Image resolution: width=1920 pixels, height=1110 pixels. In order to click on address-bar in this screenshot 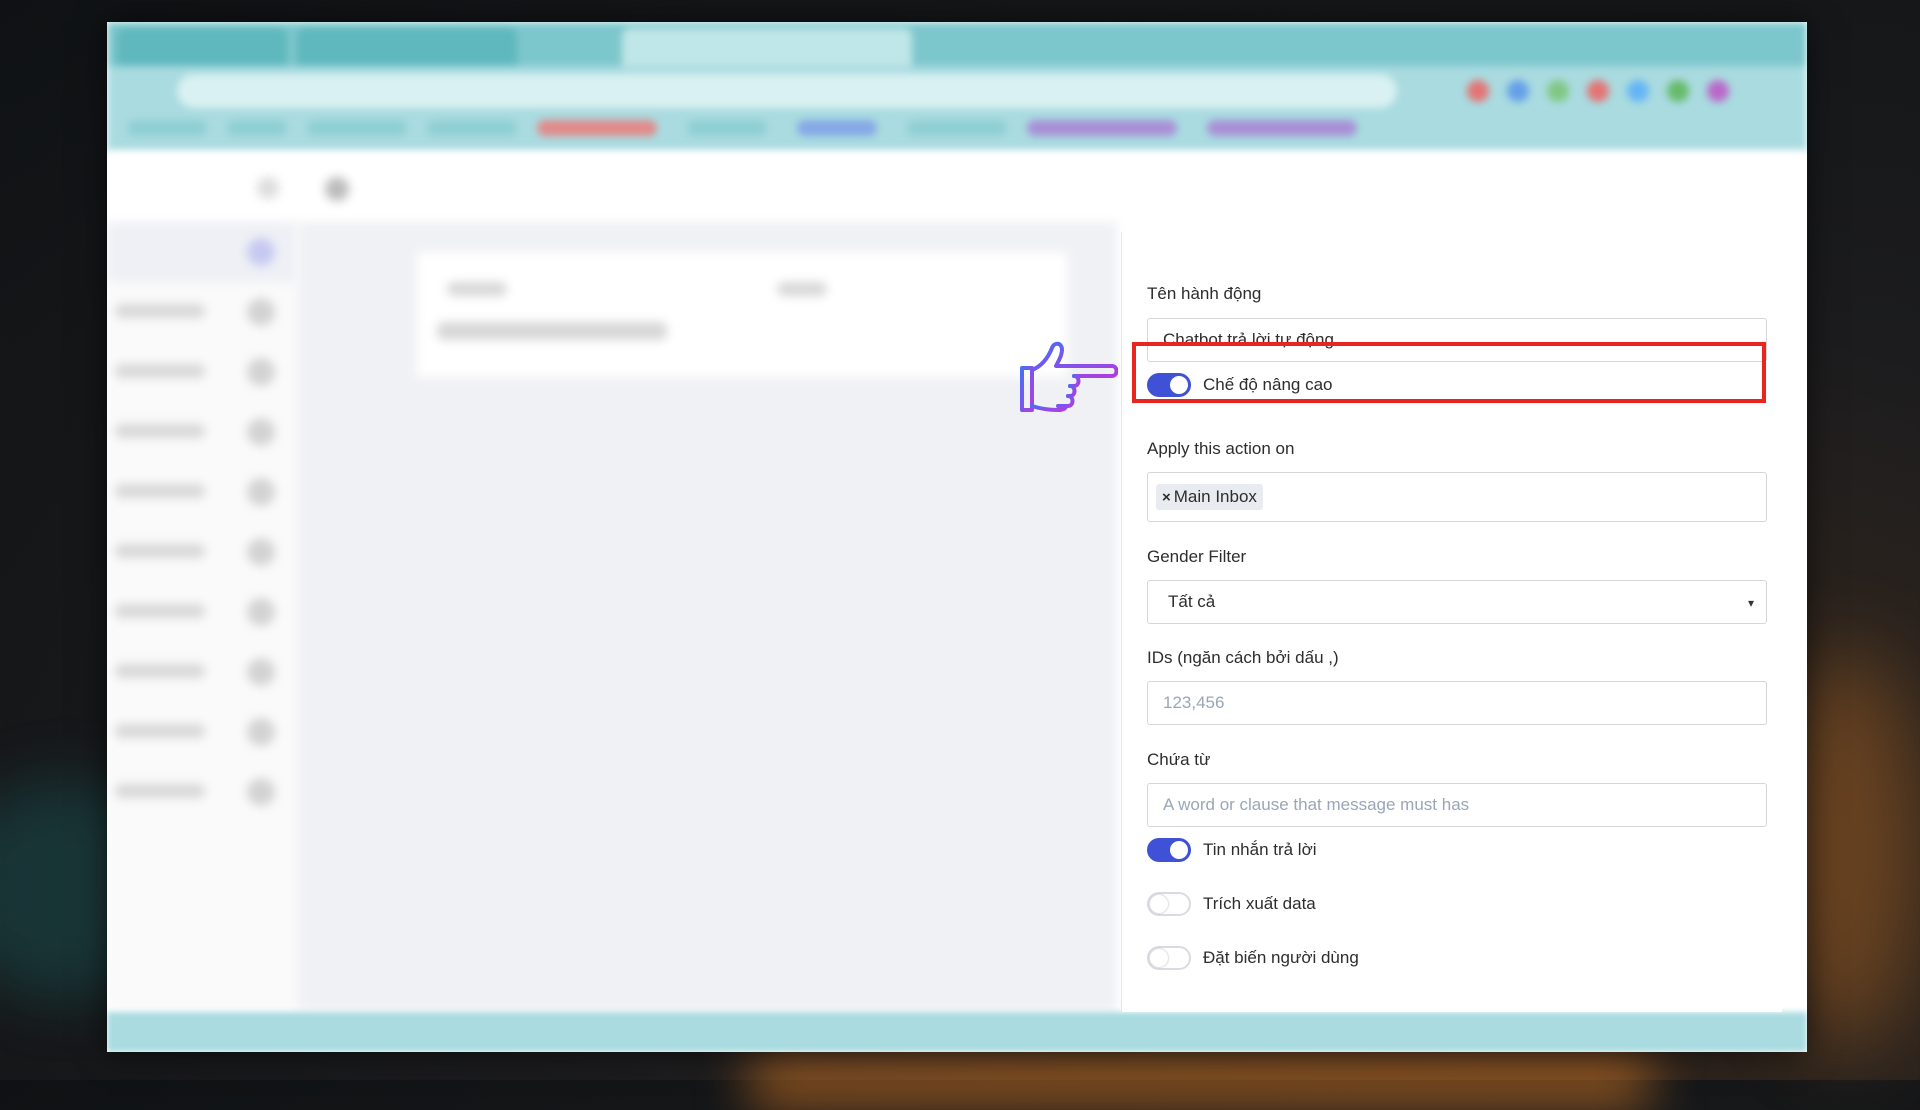, I will do `click(787, 91)`.